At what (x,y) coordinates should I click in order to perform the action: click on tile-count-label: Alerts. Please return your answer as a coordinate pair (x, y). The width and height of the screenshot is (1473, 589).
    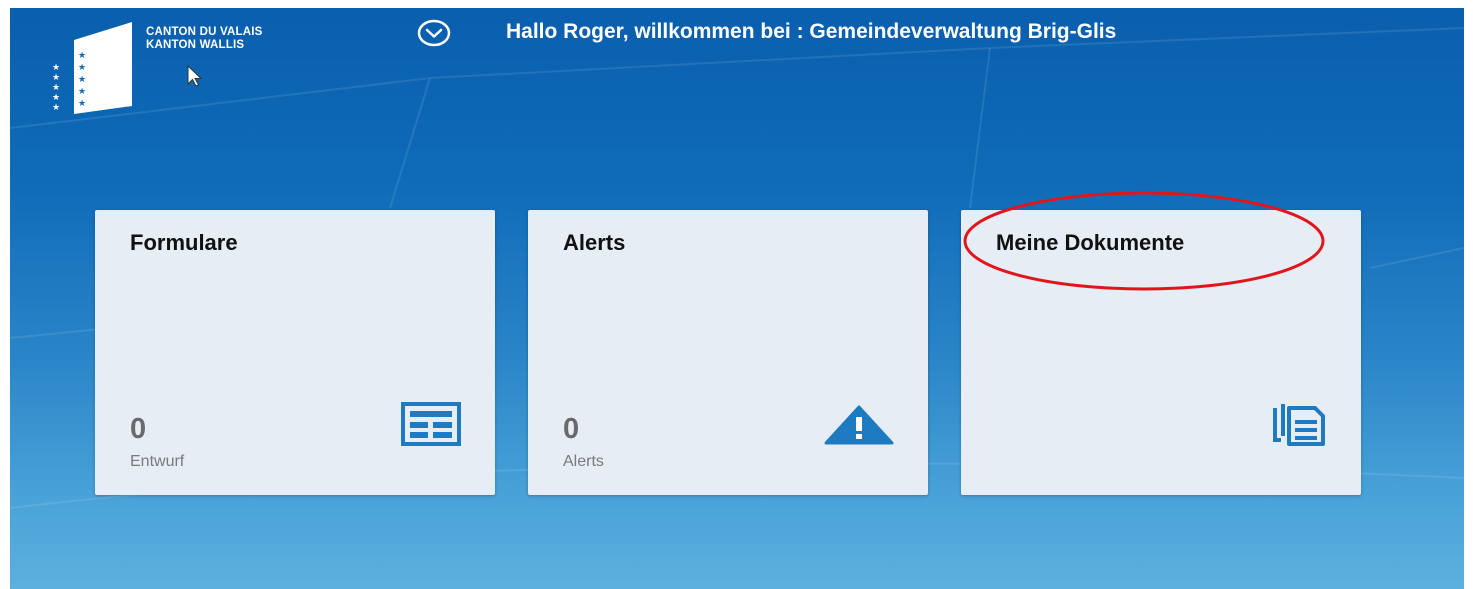
    Looking at the image, I should click on (583, 461).